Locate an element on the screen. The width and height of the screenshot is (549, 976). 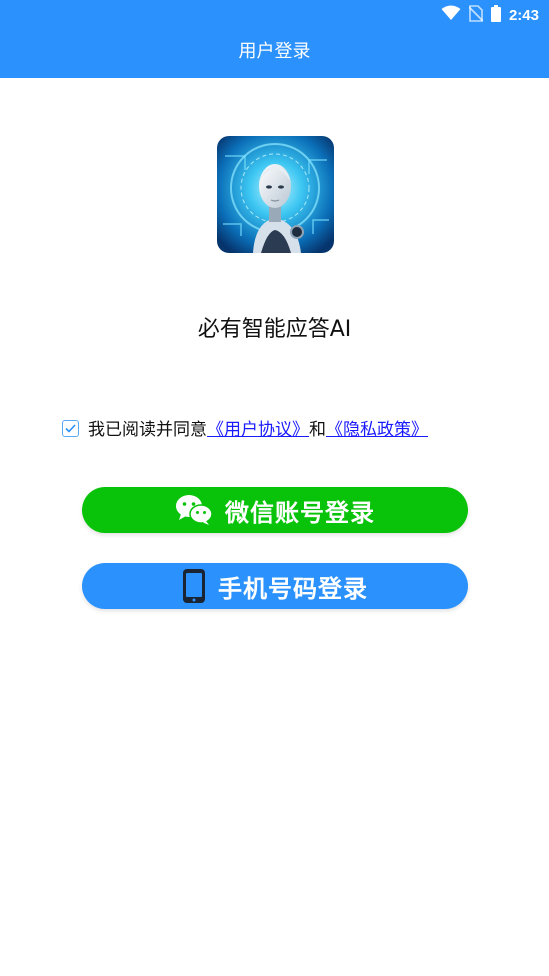
battery-icon is located at coordinates (495, 15).